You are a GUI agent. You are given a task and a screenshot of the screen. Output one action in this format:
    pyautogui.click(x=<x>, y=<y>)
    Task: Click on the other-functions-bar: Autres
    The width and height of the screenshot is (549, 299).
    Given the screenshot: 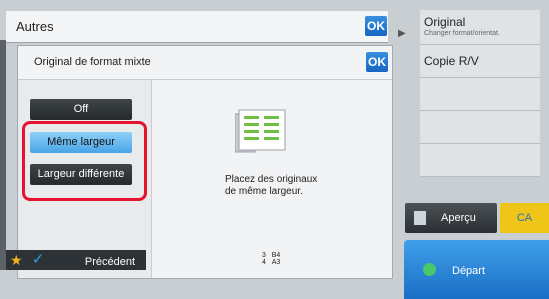 What is the action you would take?
    pyautogui.click(x=197, y=27)
    